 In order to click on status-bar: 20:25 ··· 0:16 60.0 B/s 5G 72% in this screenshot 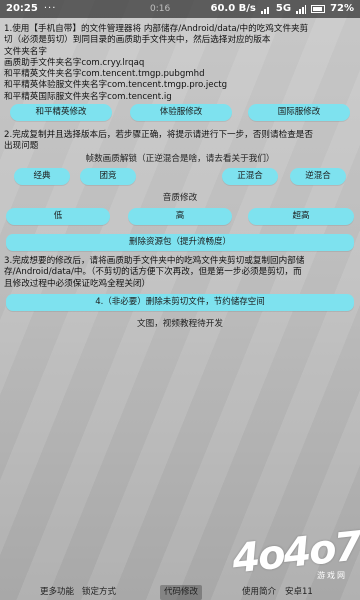, I will do `click(180, 9)`.